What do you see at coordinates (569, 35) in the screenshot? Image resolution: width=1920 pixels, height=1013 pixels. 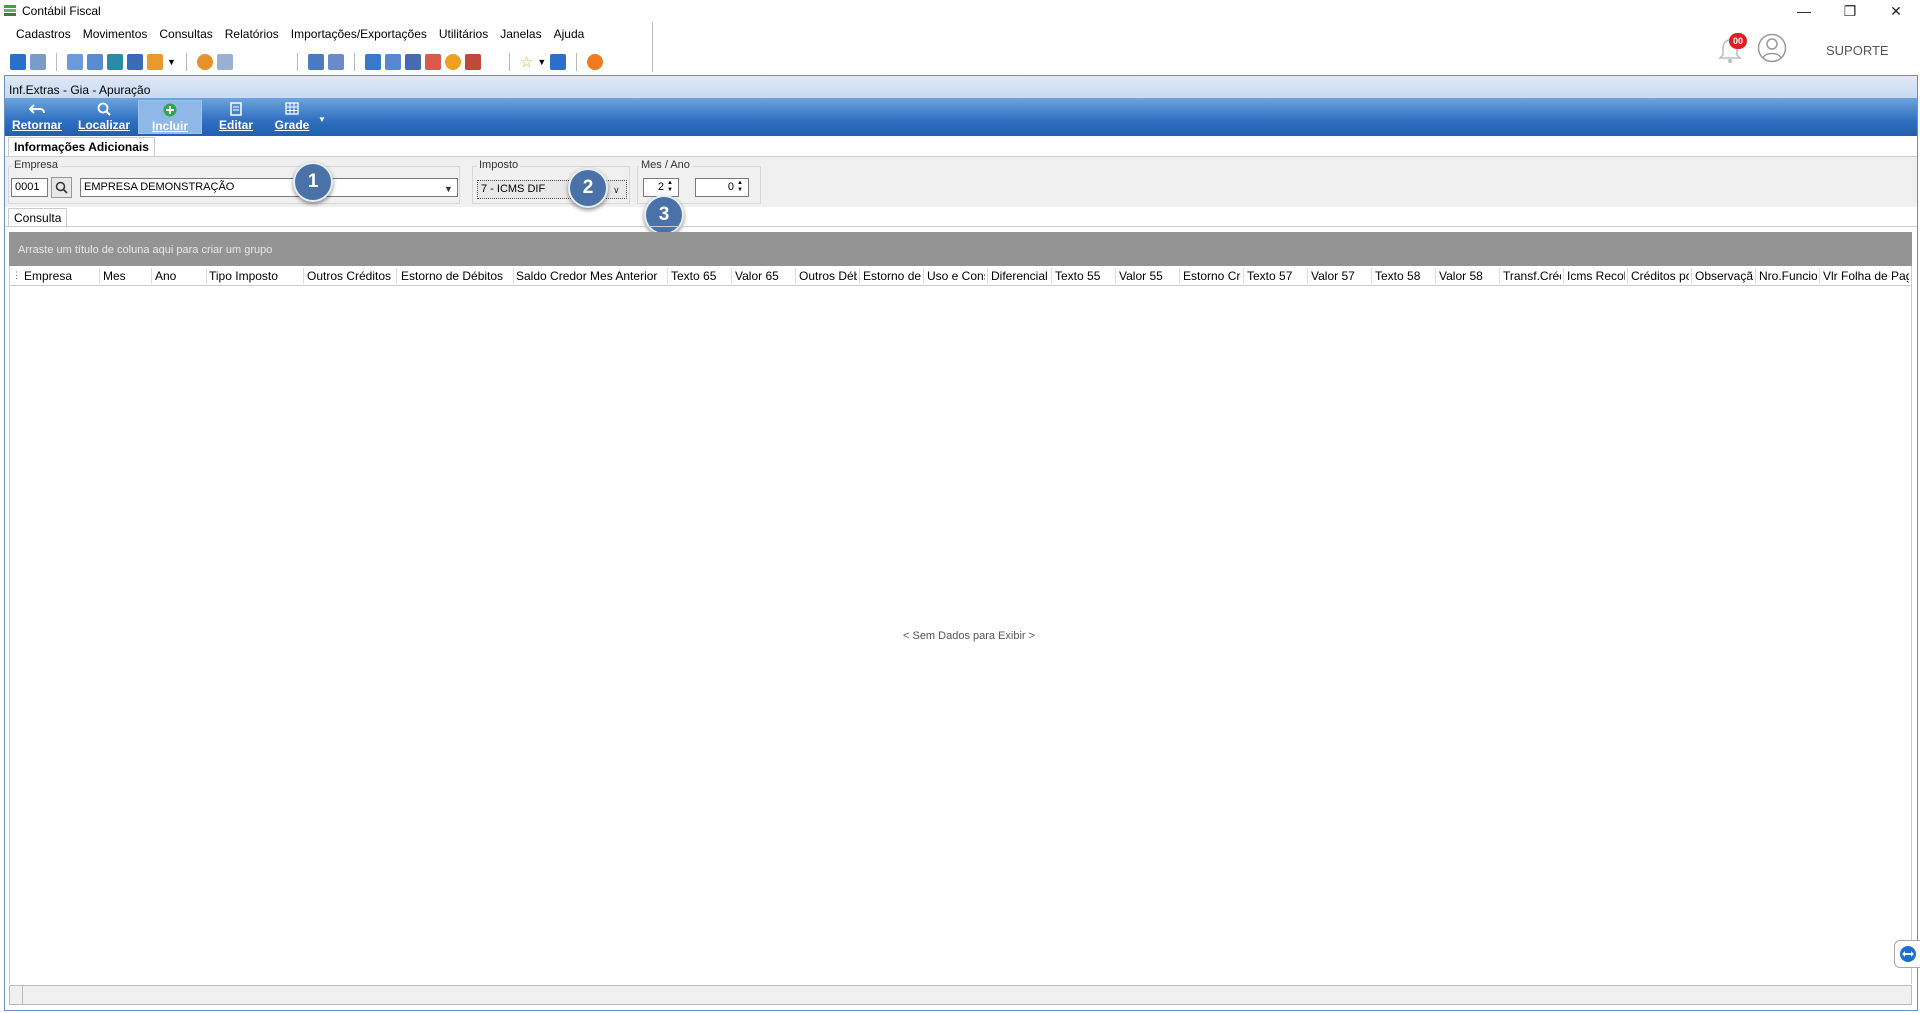 I see `menu-ajuda: Ajuda` at bounding box center [569, 35].